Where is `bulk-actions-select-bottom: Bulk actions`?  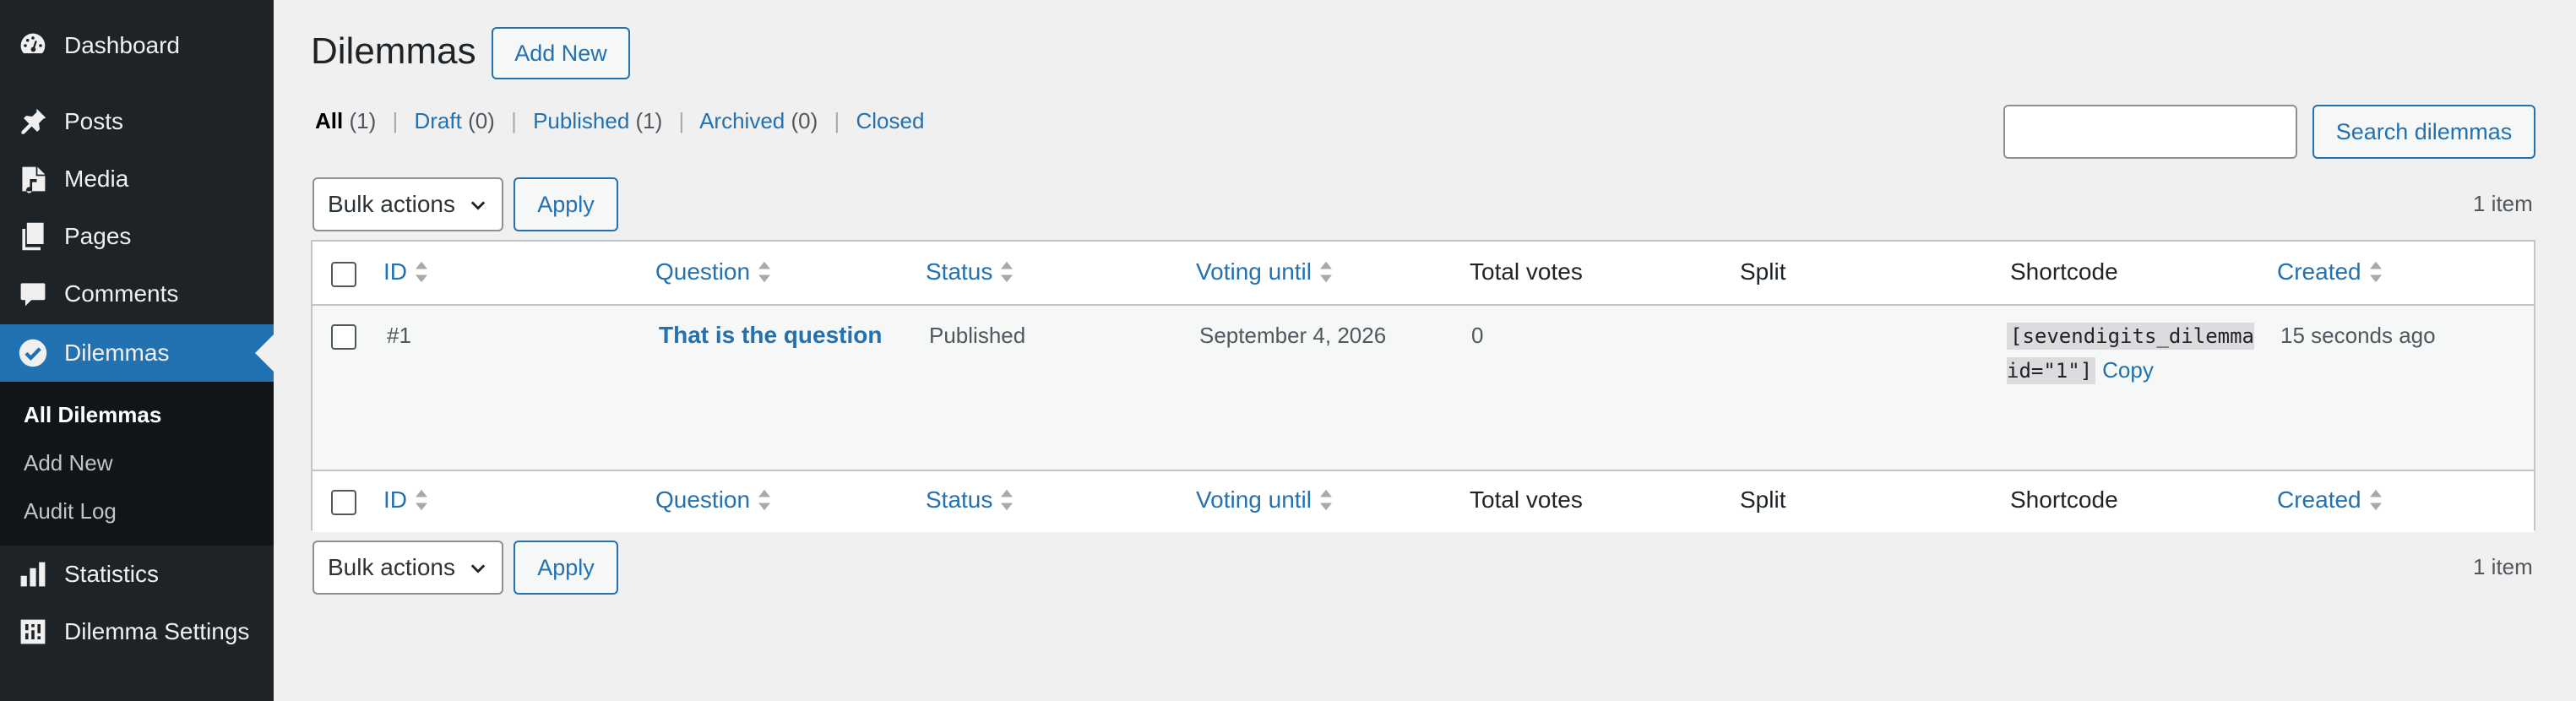
bulk-actions-select-bottom: Bulk actions is located at coordinates (407, 568).